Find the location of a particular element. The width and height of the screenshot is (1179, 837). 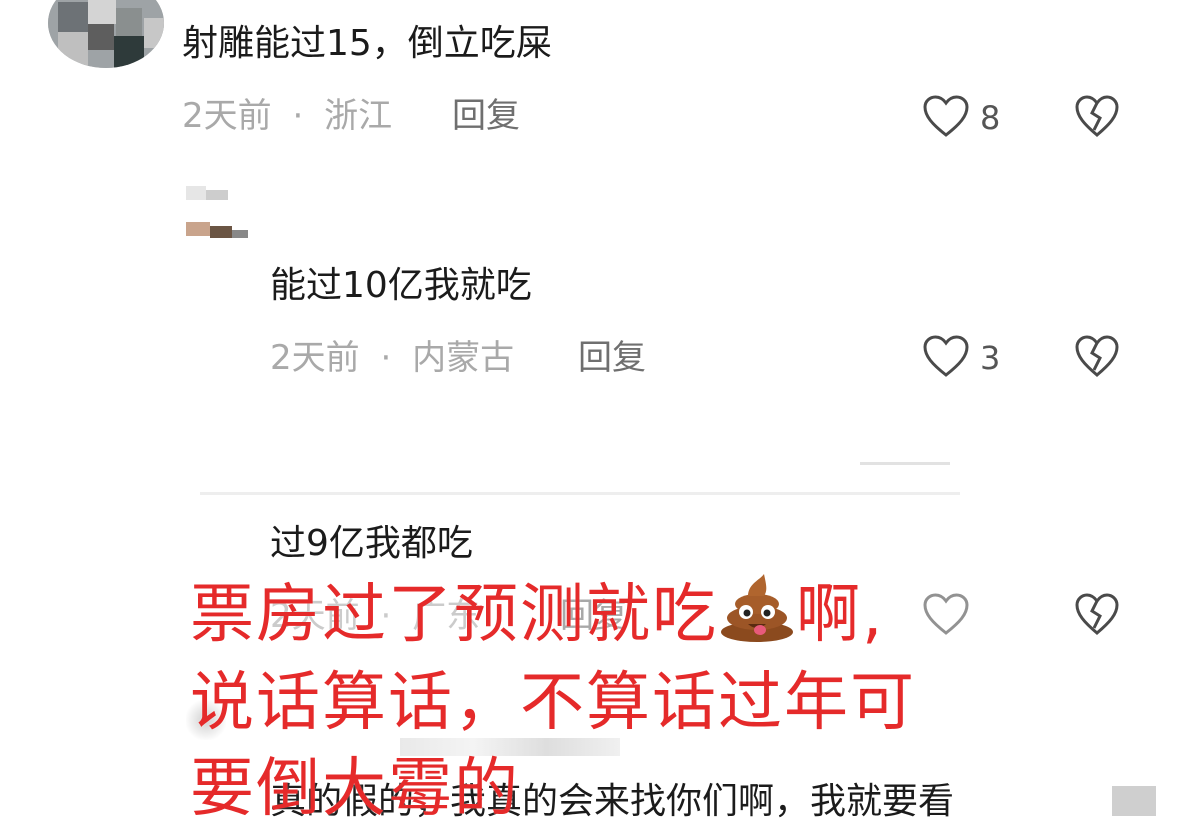

comment-text: 能过10亿我就吃 is located at coordinates (401, 285).